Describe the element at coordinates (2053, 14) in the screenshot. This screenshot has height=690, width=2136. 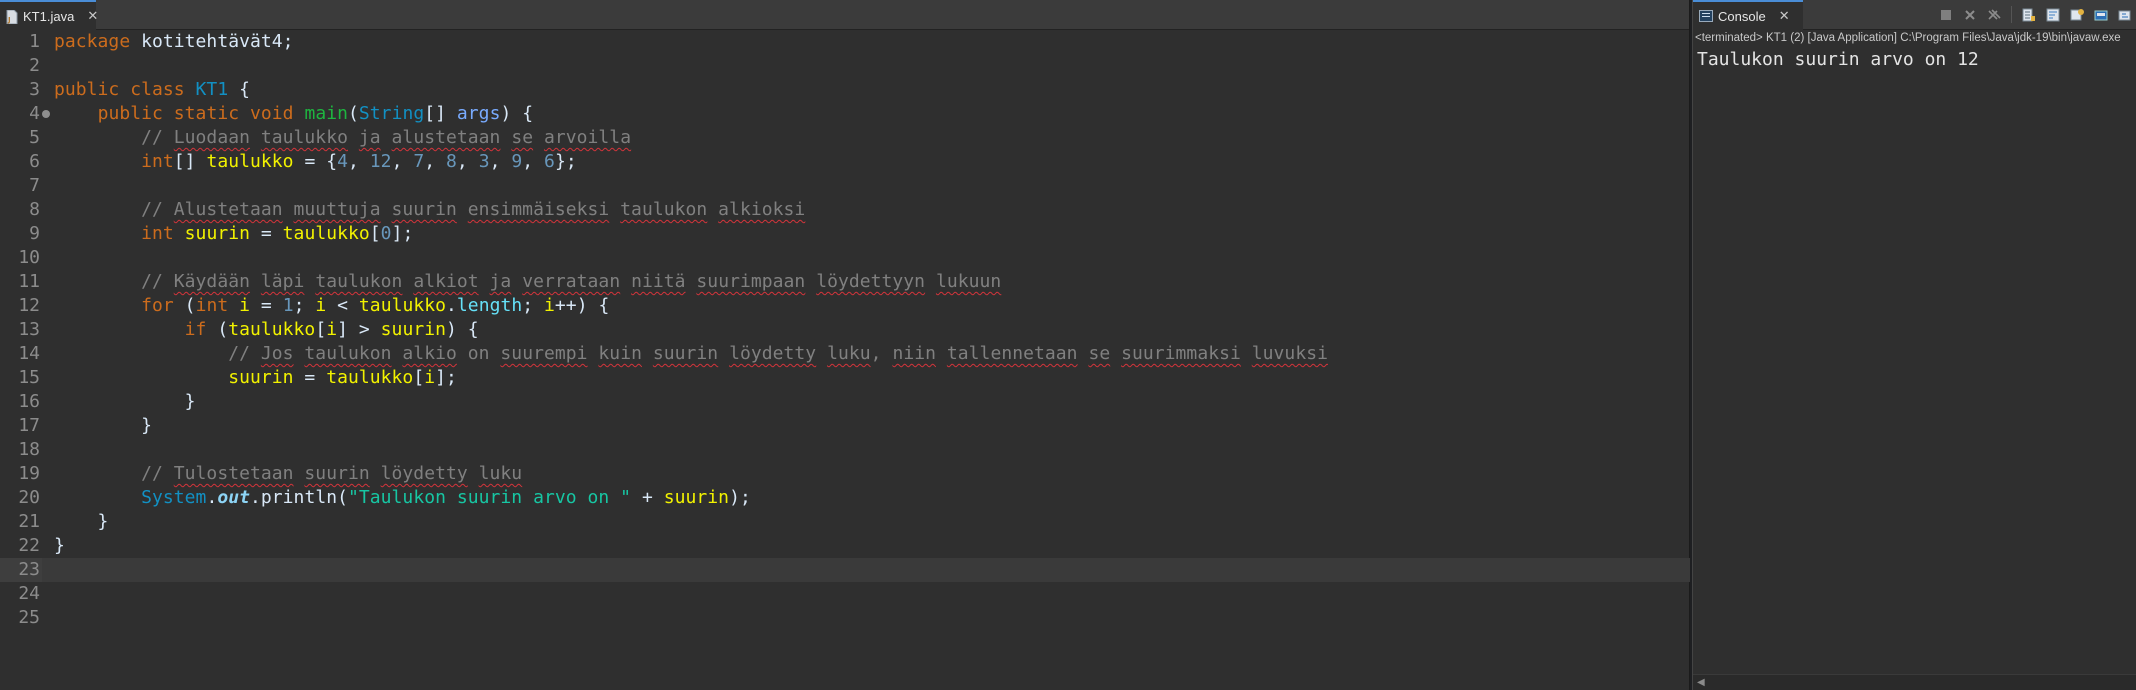
I see `word-wrap-icon` at that location.